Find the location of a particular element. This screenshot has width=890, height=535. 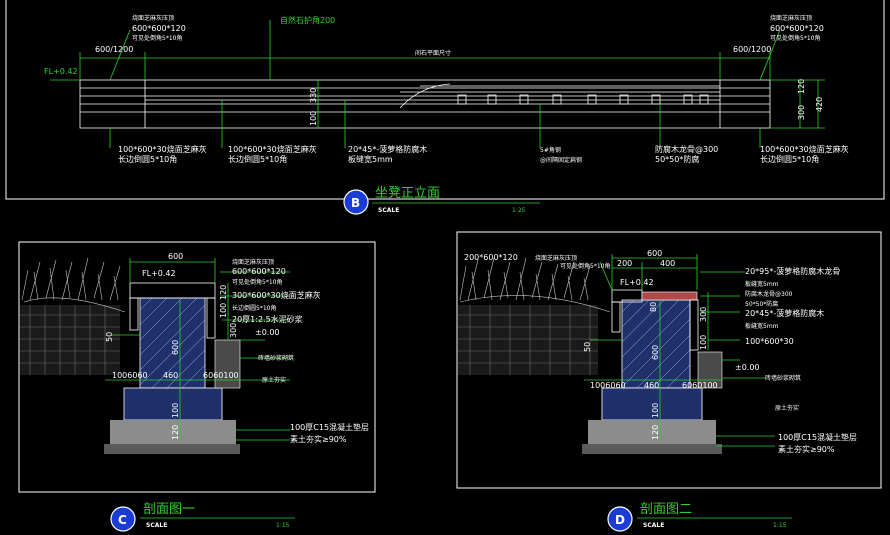

sd-v600: 600 is located at coordinates (655, 352).